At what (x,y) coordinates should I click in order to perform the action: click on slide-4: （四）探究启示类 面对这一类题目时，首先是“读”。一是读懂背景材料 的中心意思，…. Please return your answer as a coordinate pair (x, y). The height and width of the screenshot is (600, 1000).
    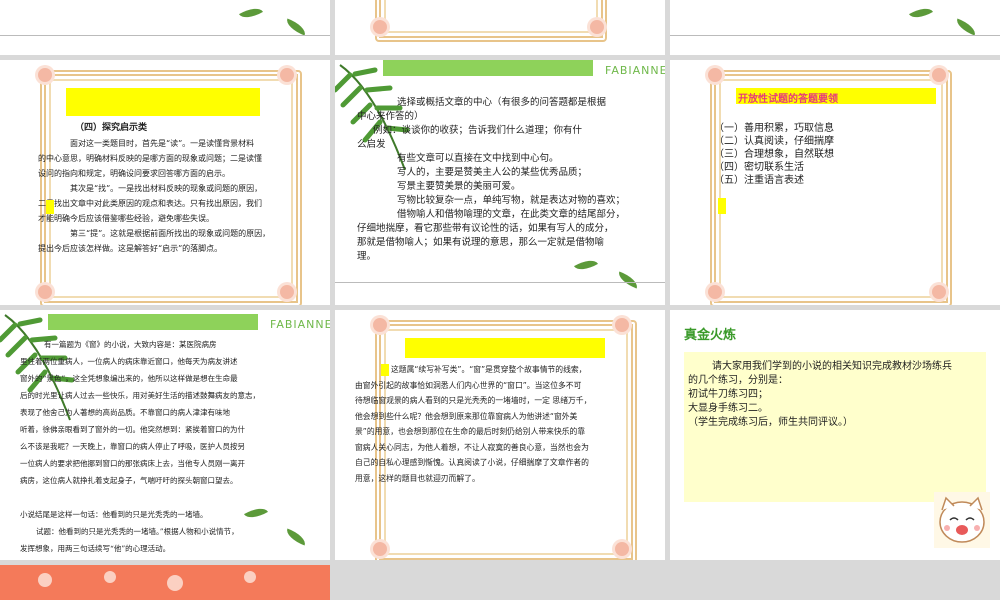
    Looking at the image, I should click on (165, 182).